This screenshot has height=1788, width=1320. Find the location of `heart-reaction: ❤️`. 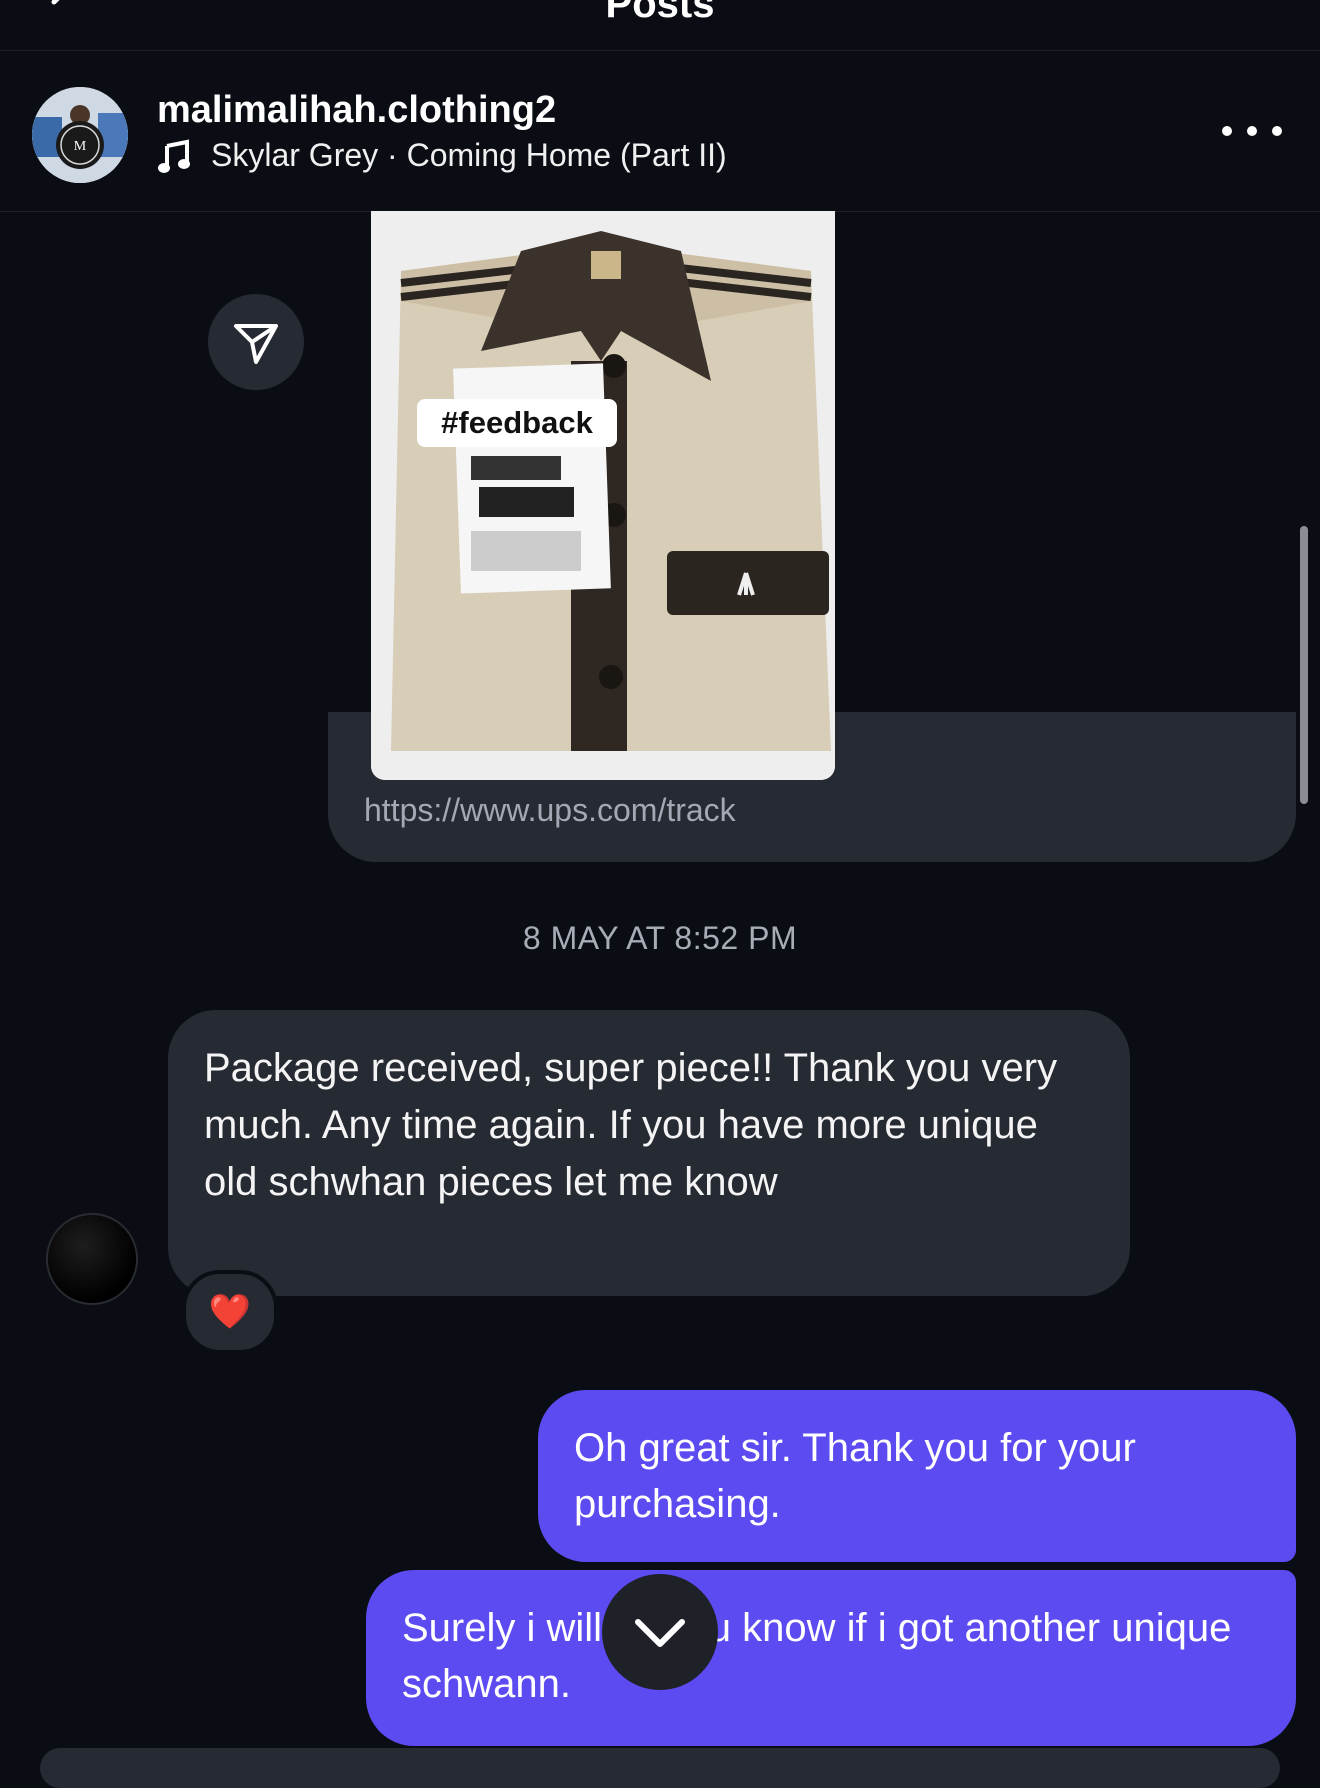

heart-reaction: ❤️ is located at coordinates (230, 1312).